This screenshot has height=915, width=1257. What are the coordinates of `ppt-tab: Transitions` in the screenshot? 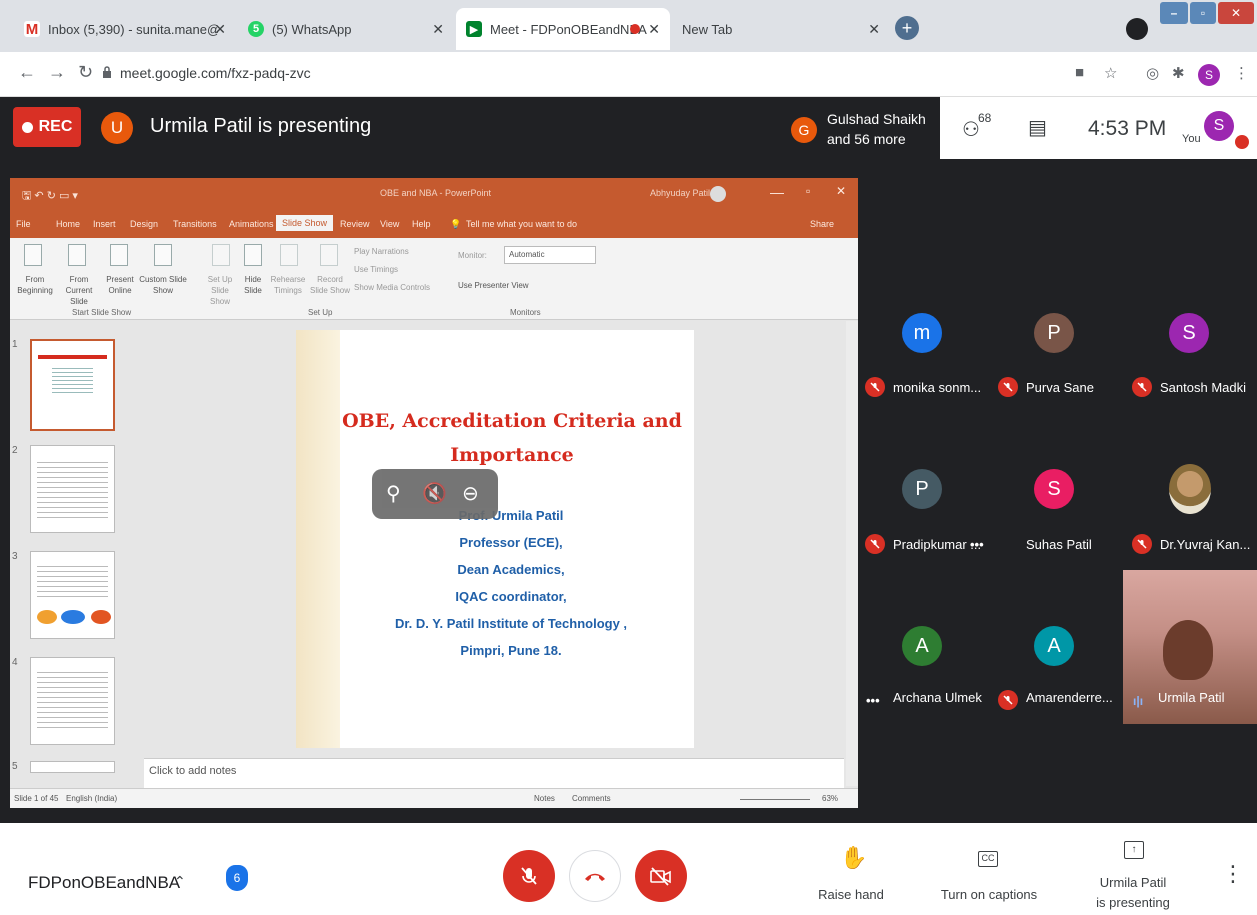 It's located at (195, 224).